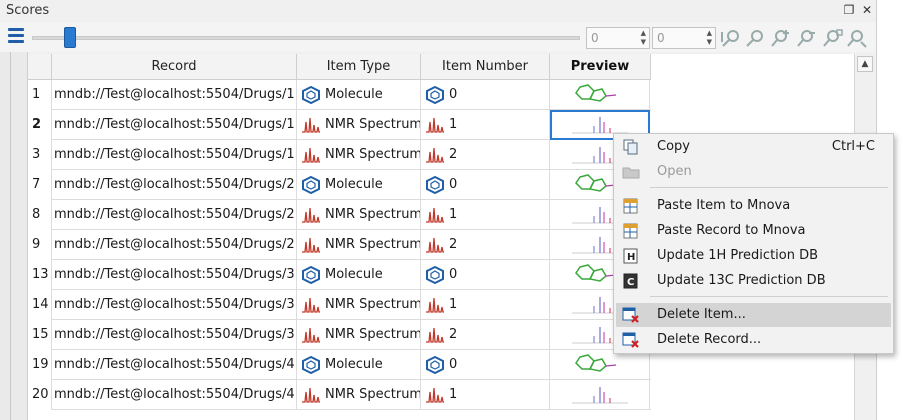 The height and width of the screenshot is (420, 908). What do you see at coordinates (40, 275) in the screenshot?
I see `row-number: 13` at bounding box center [40, 275].